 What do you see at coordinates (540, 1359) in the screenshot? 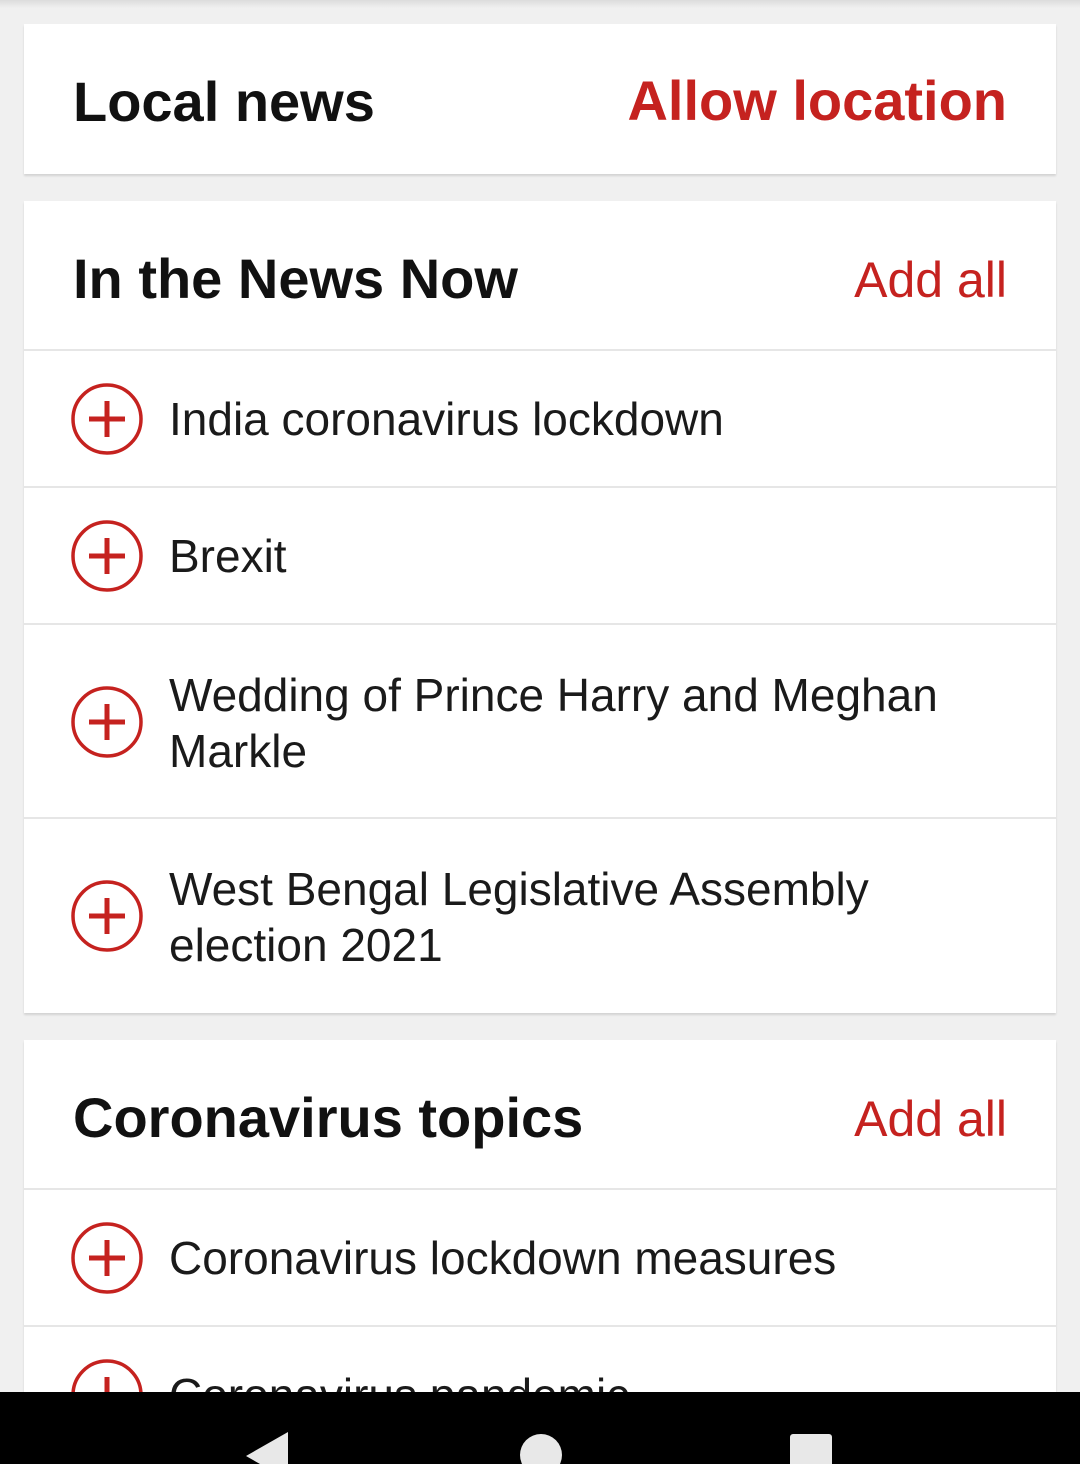
I see `topic-row-pandemic: Coronavirus pandemic` at bounding box center [540, 1359].